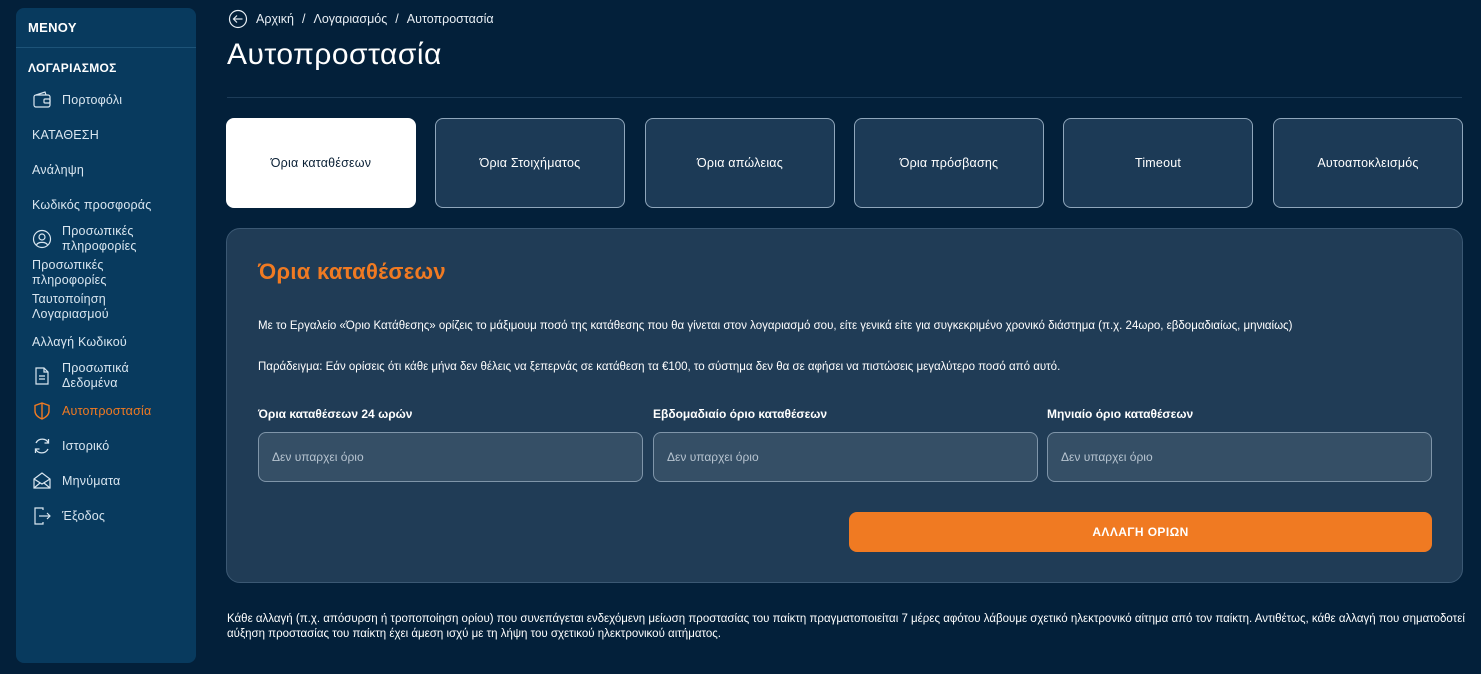  Describe the element at coordinates (1239, 457) in the screenshot. I see `monthly-limit-input` at that location.